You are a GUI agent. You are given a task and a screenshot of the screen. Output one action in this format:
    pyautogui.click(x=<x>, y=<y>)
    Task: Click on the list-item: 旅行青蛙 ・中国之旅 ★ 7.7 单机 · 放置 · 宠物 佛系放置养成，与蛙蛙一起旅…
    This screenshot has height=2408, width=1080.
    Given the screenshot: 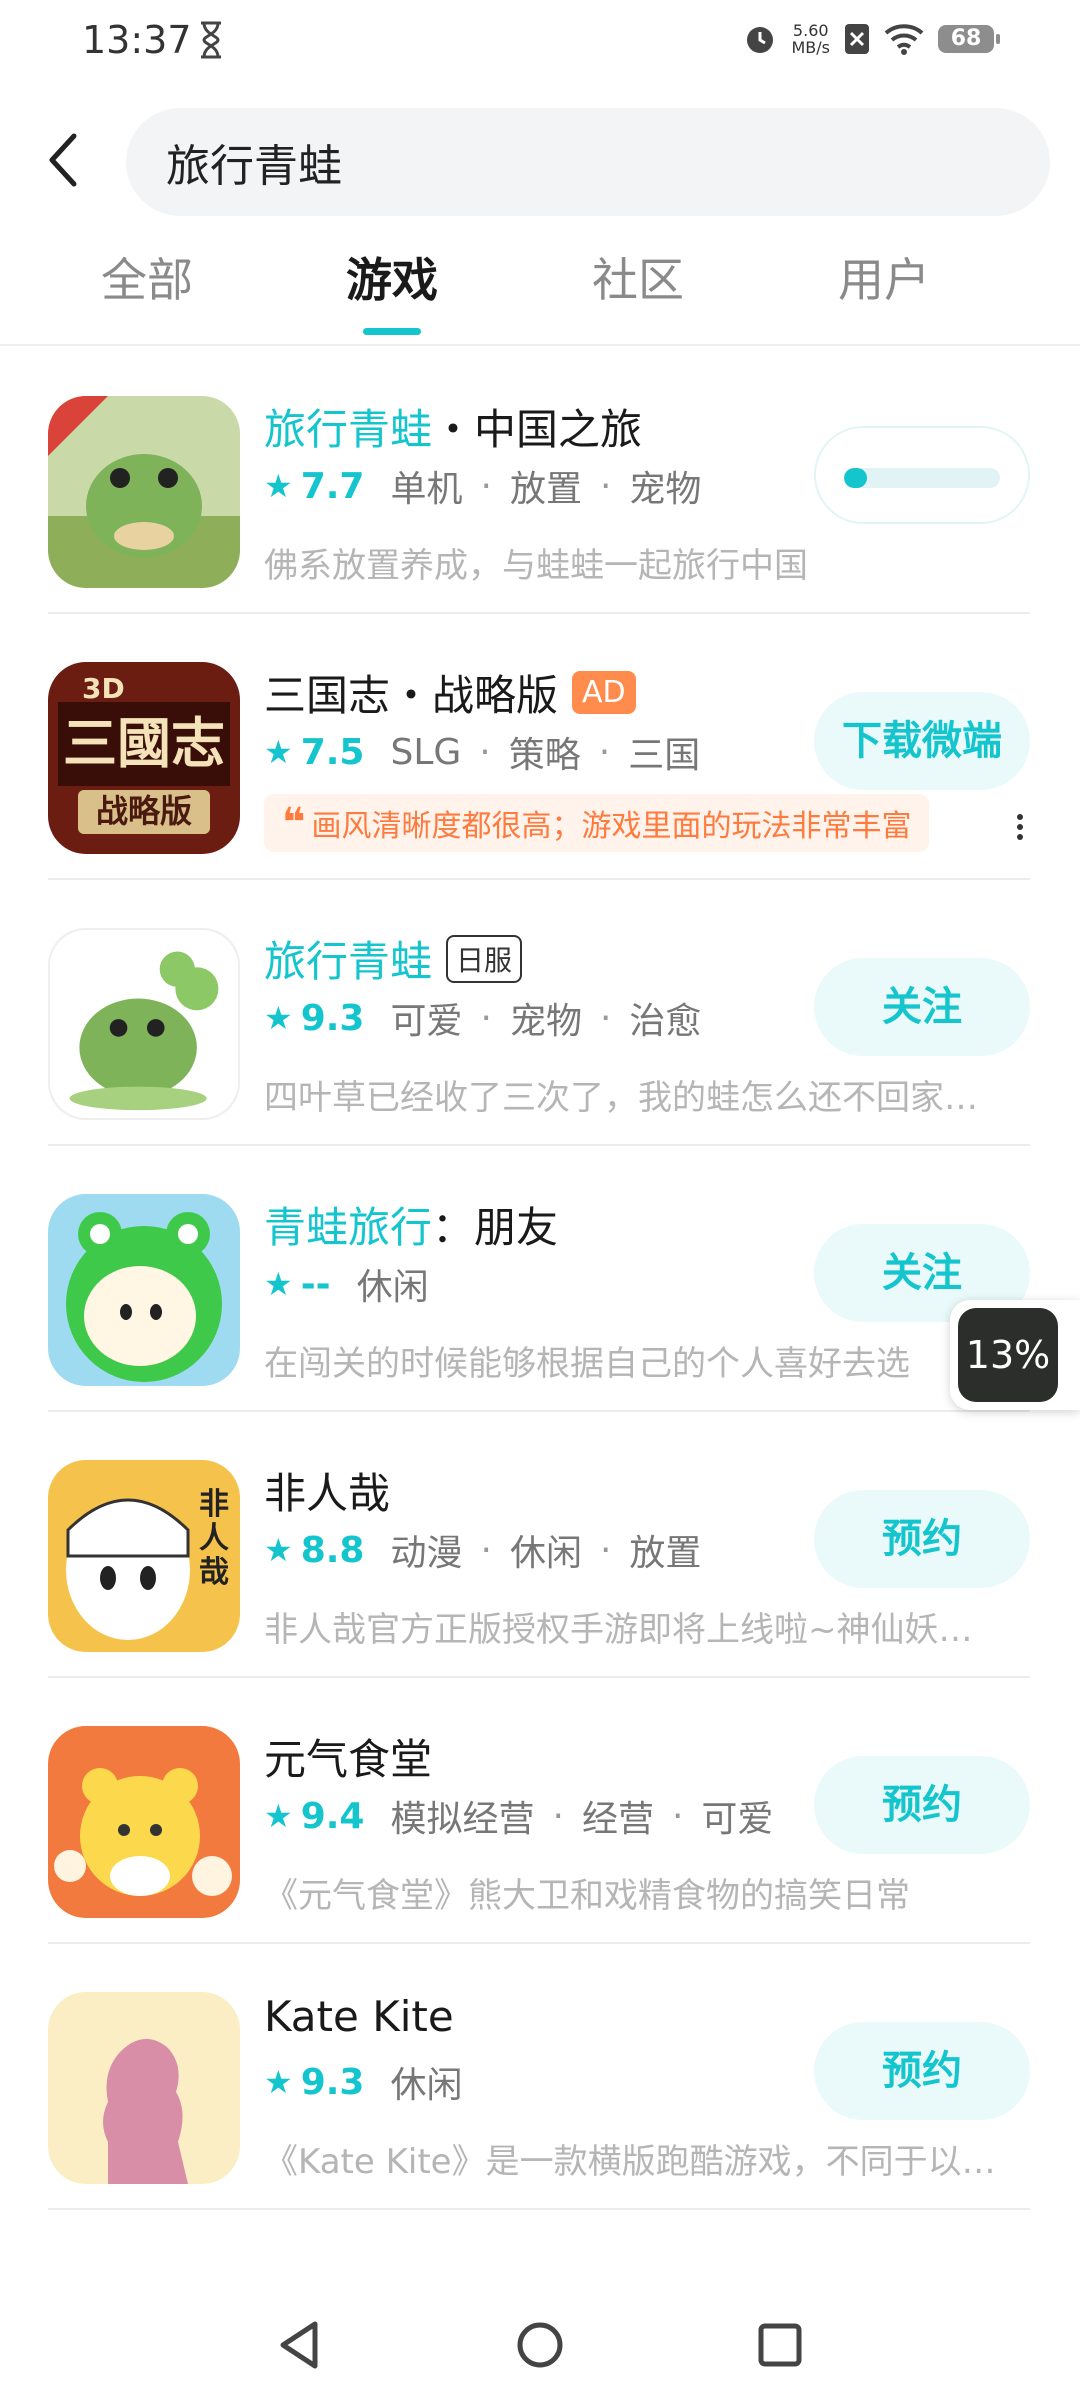 What is the action you would take?
    pyautogui.click(x=540, y=481)
    